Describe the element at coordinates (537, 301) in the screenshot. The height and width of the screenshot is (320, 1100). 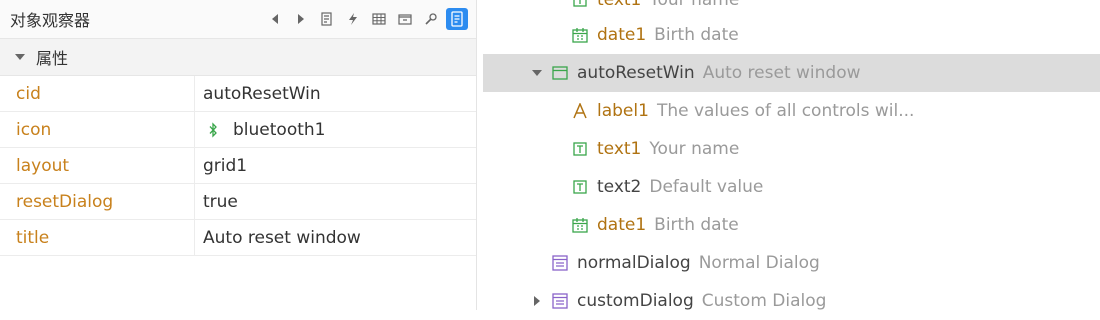
I see `expand-arrow-icon` at that location.